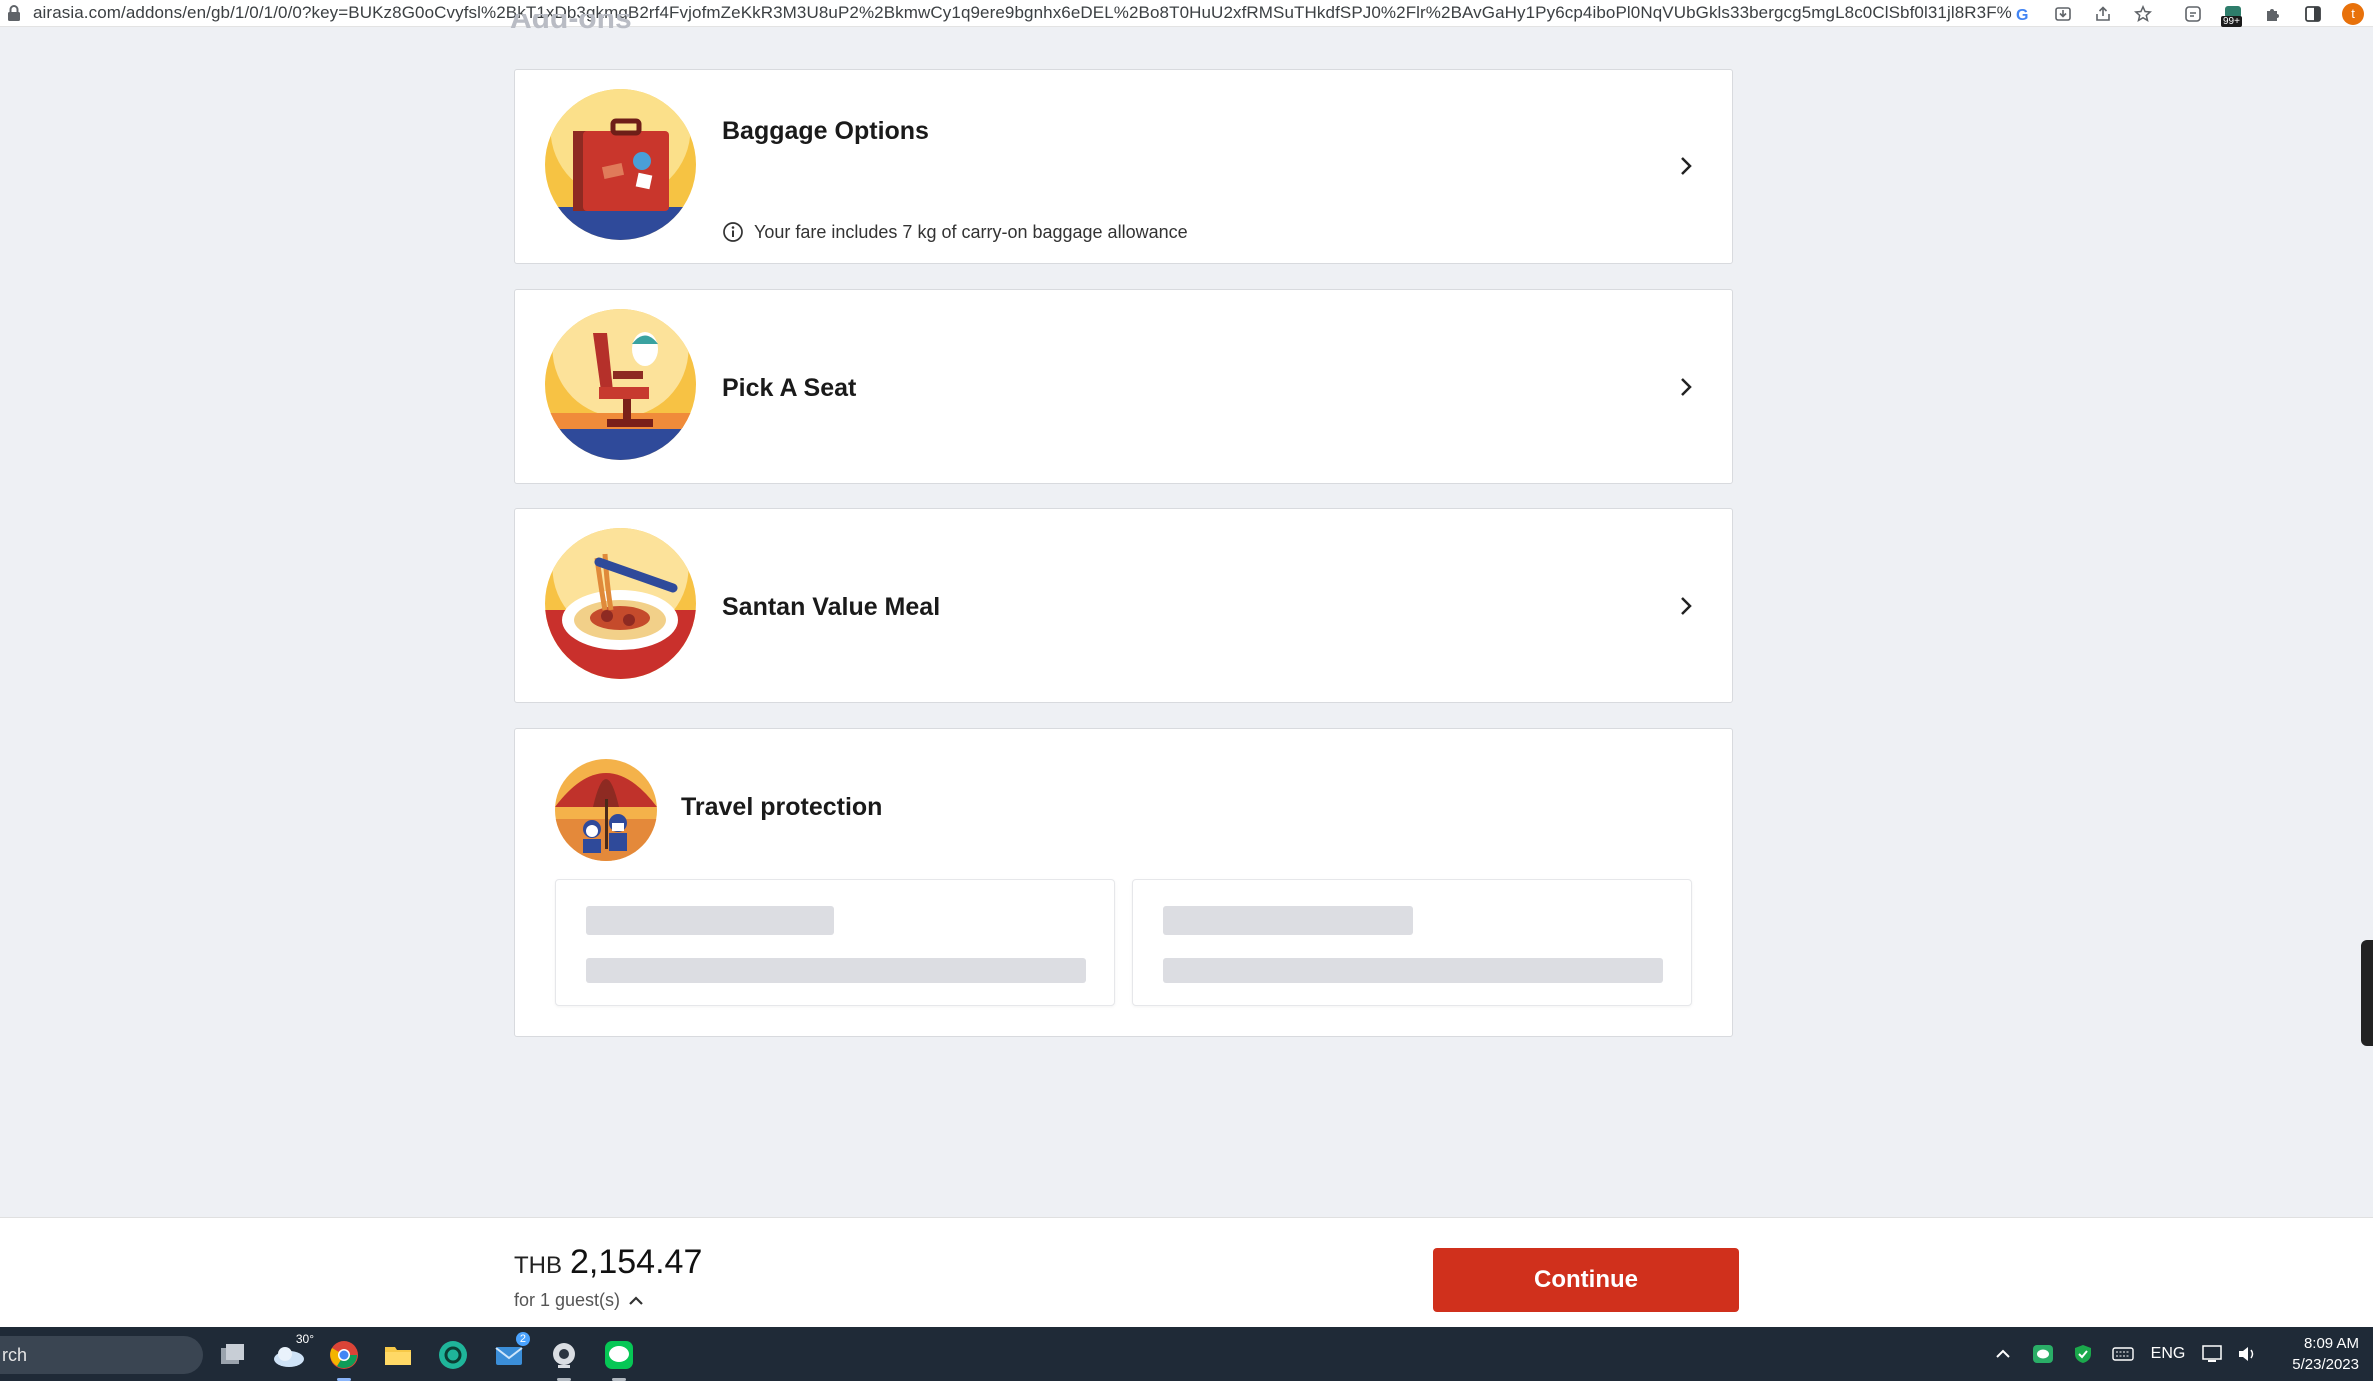  What do you see at coordinates (2043, 1354) in the screenshot?
I see `wechat-tray-icon` at bounding box center [2043, 1354].